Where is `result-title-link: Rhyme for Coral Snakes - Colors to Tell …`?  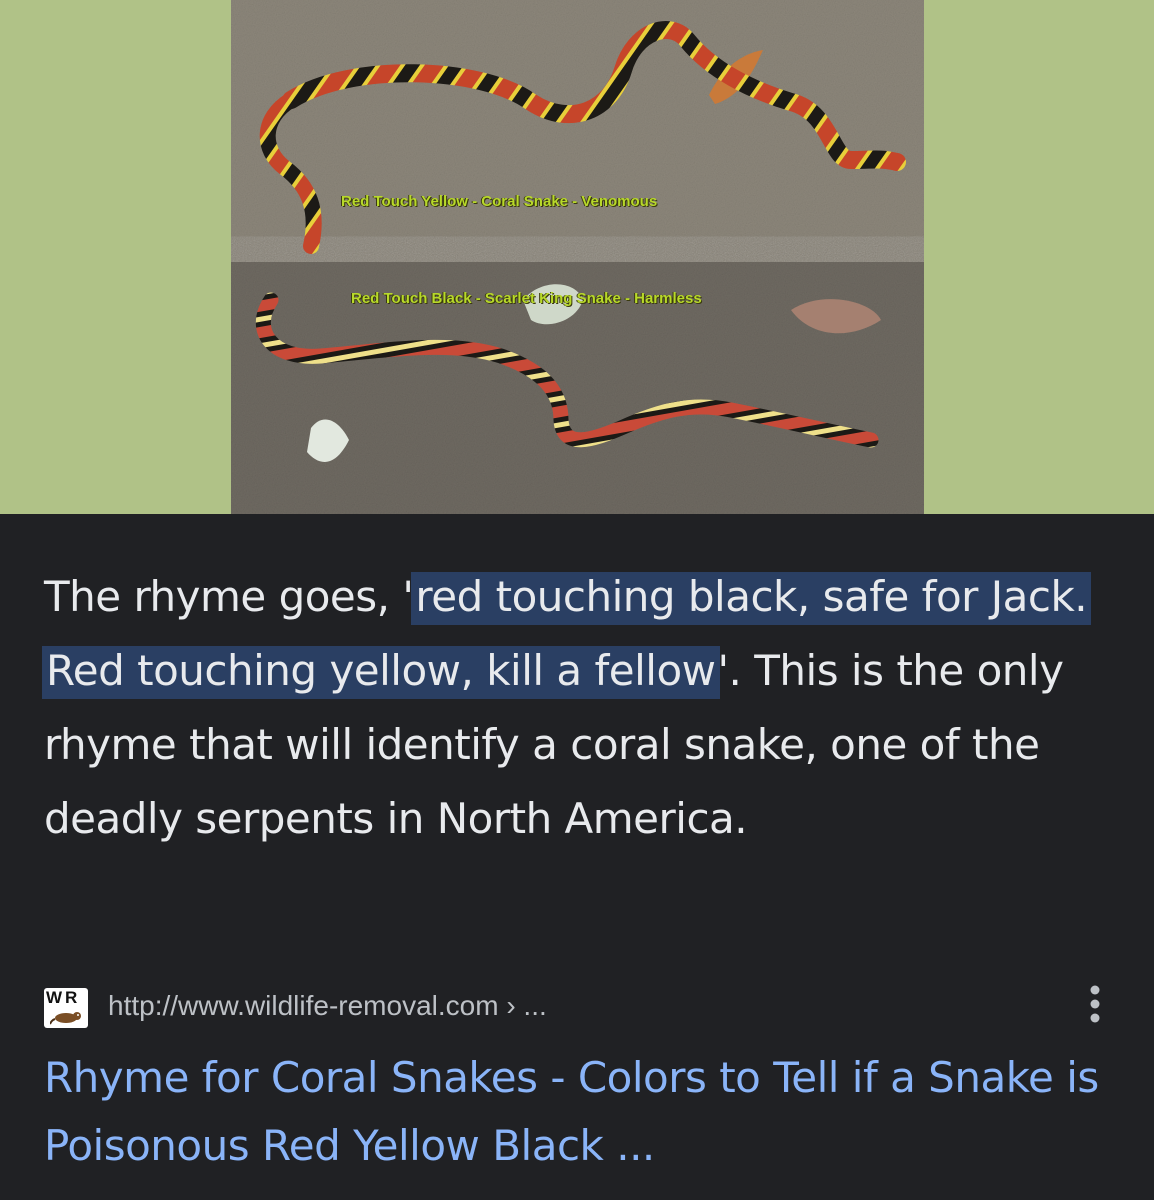
result-title-link: Rhyme for Coral Snakes - Colors to Tell … is located at coordinates (584, 1112).